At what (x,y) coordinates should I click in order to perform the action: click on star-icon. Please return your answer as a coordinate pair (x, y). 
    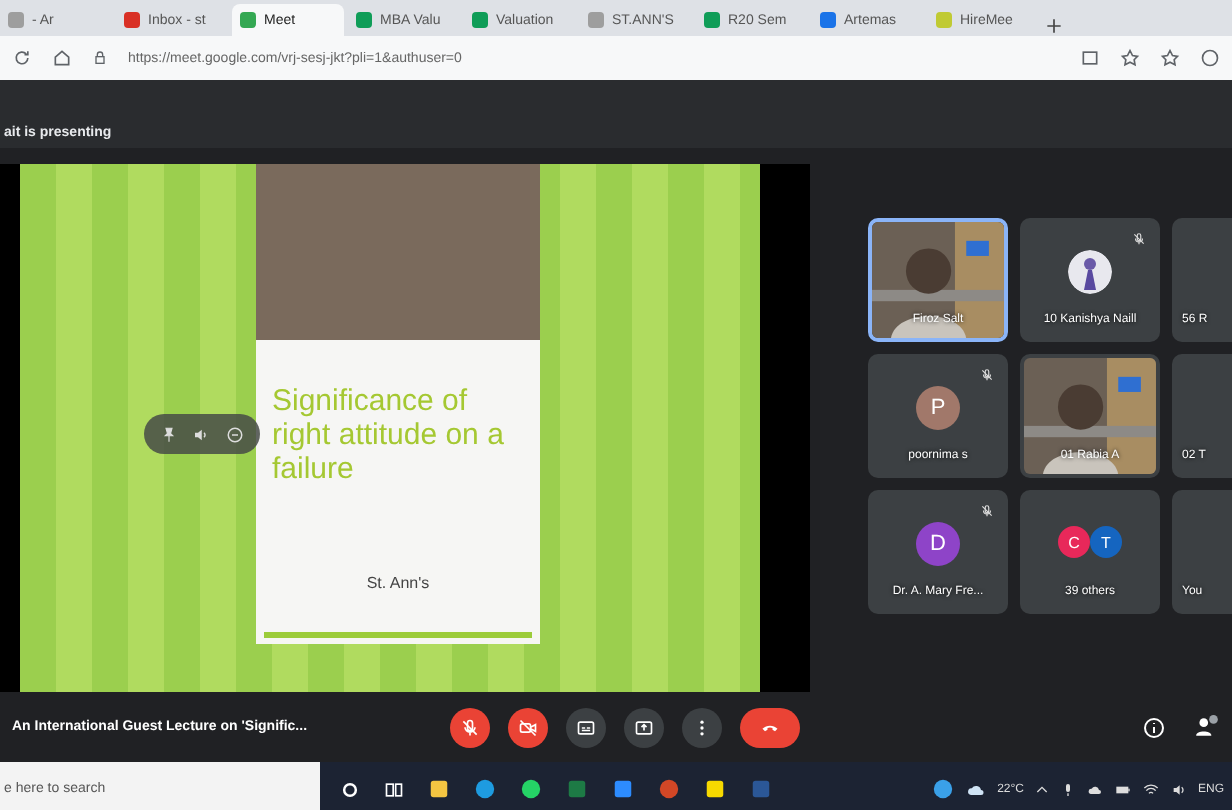
    Looking at the image, I should click on (1170, 58).